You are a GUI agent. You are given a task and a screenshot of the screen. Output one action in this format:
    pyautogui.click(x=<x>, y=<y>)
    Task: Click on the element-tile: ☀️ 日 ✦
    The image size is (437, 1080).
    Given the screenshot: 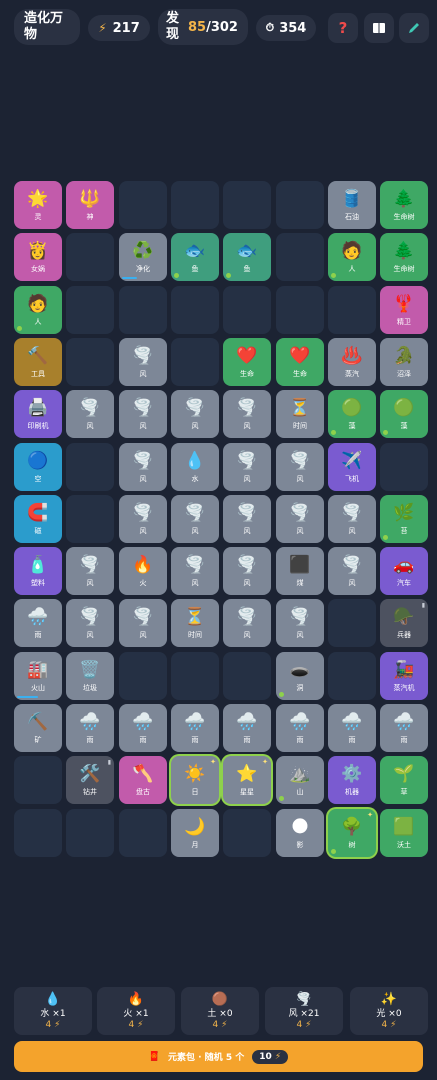 What is the action you would take?
    pyautogui.click(x=195, y=780)
    